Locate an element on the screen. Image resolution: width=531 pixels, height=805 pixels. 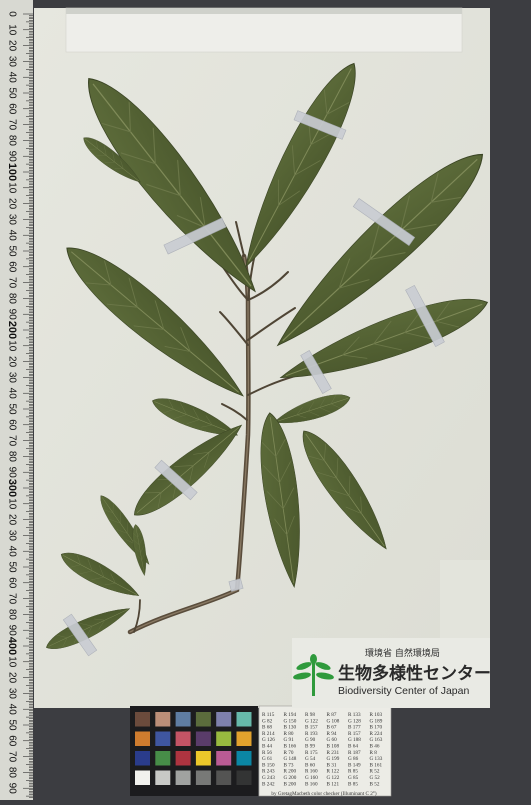
color-value-cell: B 73 is located at coordinates (289, 765).